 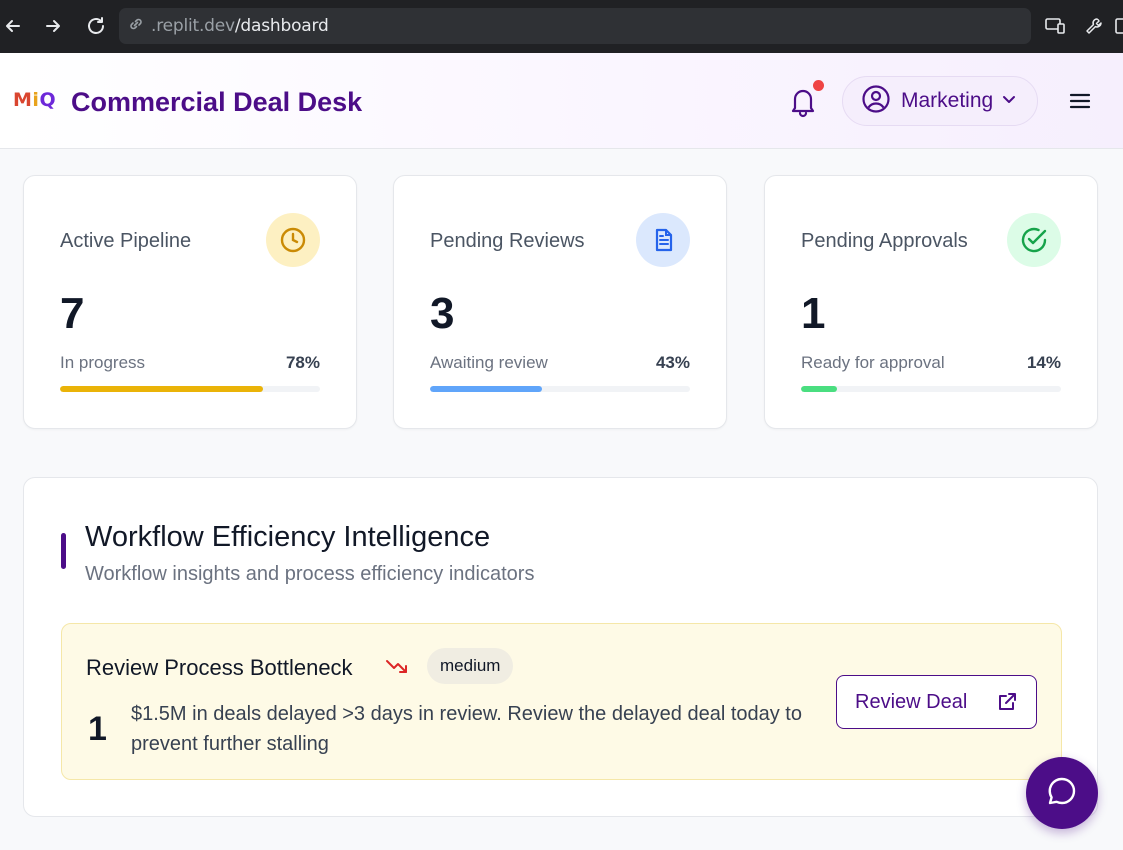 What do you see at coordinates (281, 26) in the screenshot?
I see `url-path: /dashboard` at bounding box center [281, 26].